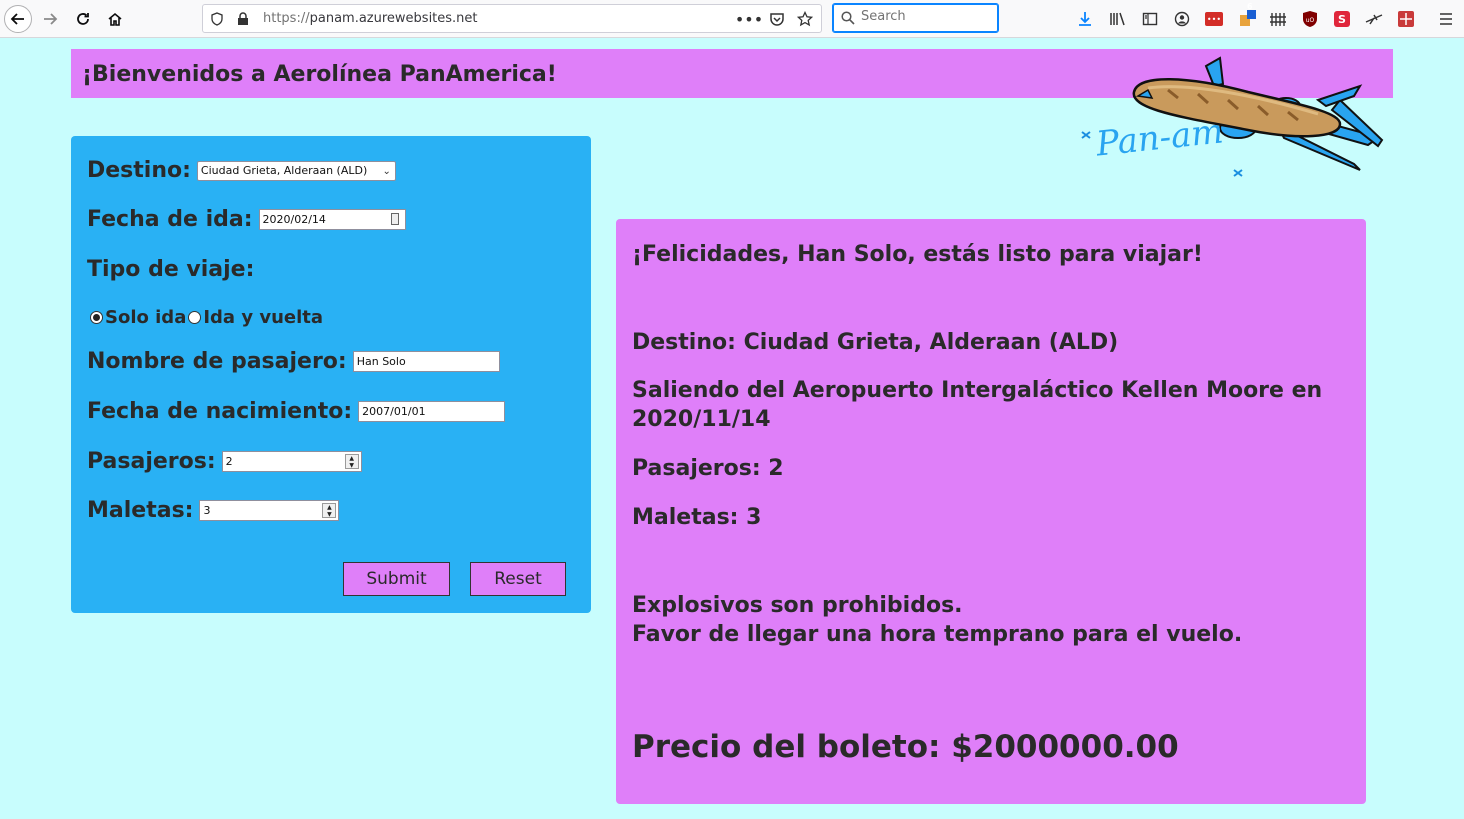 The image size is (1464, 819). I want to click on fecha-ida-row: Fecha de ida: 2020/02/14, so click(246, 219).